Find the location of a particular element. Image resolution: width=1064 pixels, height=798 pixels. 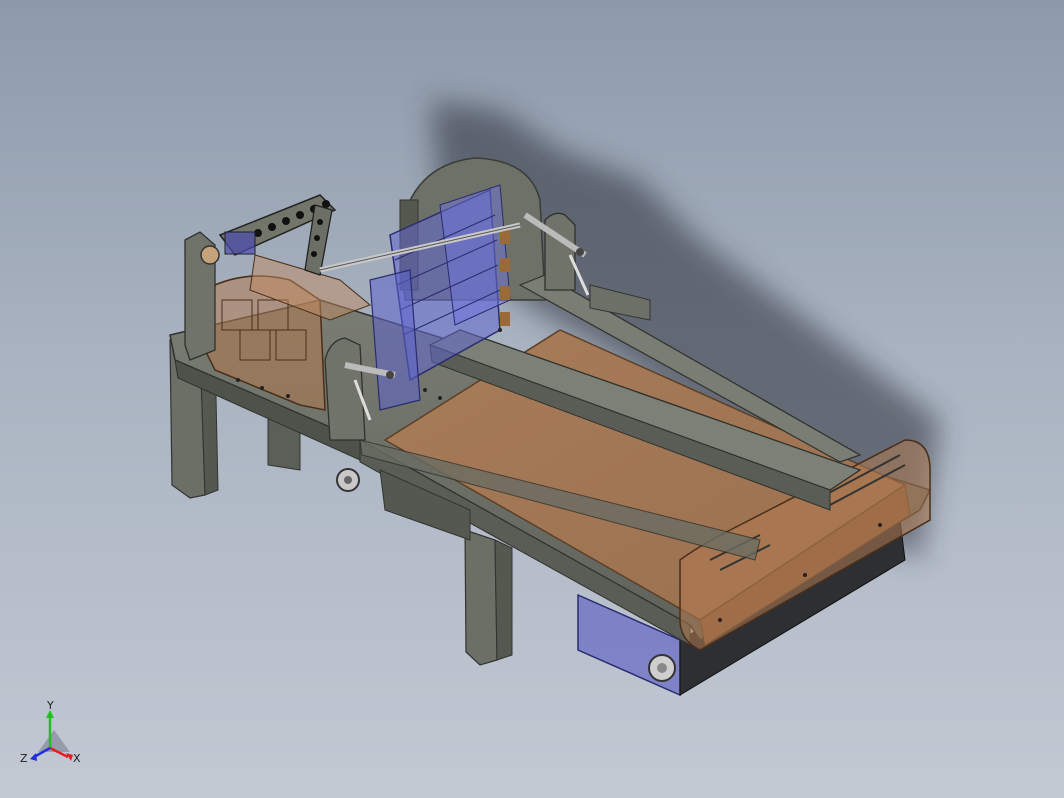

orientation-triad: Y X Z is located at coordinates (50, 732).